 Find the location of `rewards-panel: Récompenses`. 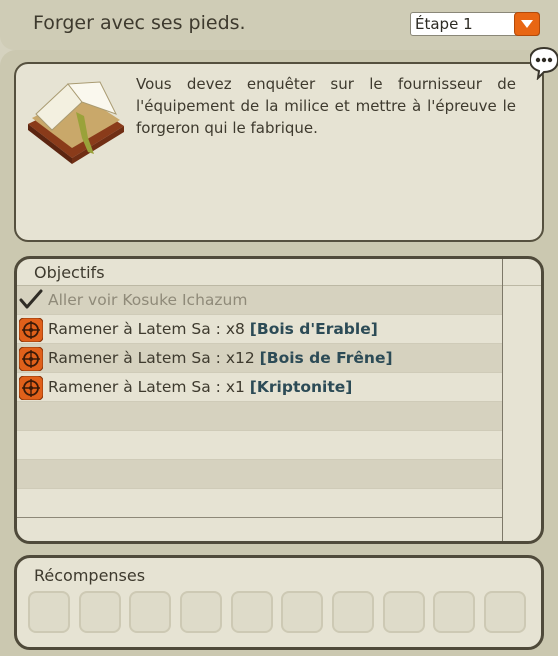

rewards-panel: Récompenses is located at coordinates (279, 602).